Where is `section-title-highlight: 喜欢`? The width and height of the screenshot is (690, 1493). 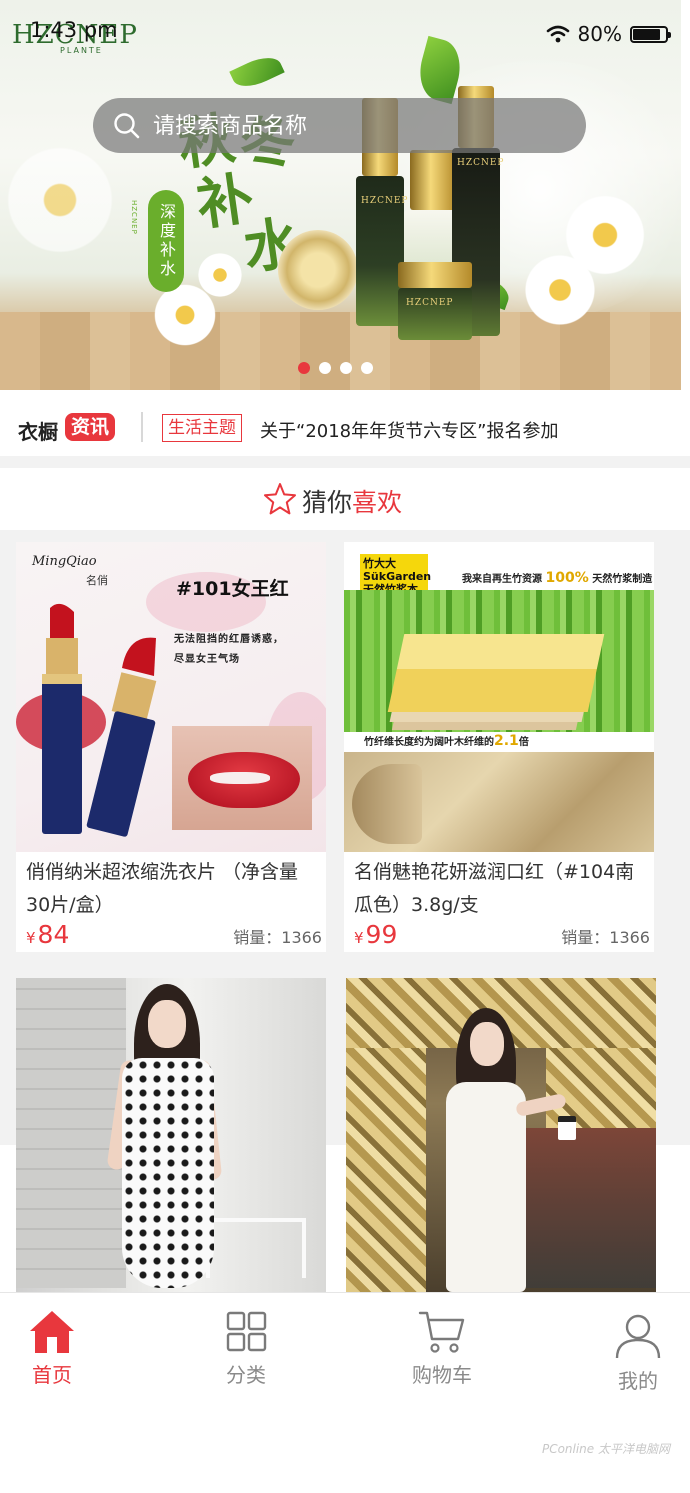 section-title-highlight: 喜欢 is located at coordinates (377, 502).